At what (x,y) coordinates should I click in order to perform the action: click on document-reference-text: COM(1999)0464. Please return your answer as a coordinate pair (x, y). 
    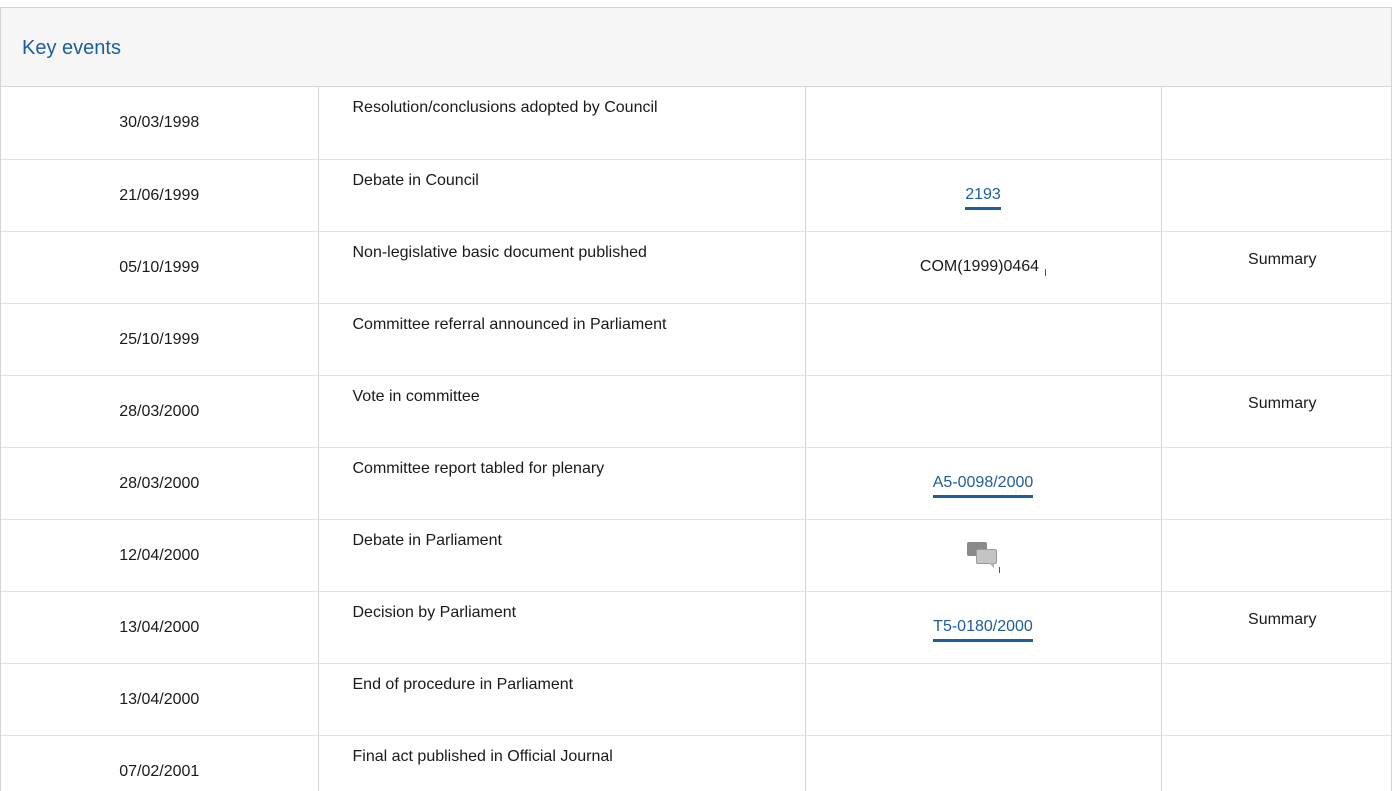
    Looking at the image, I should click on (979, 266).